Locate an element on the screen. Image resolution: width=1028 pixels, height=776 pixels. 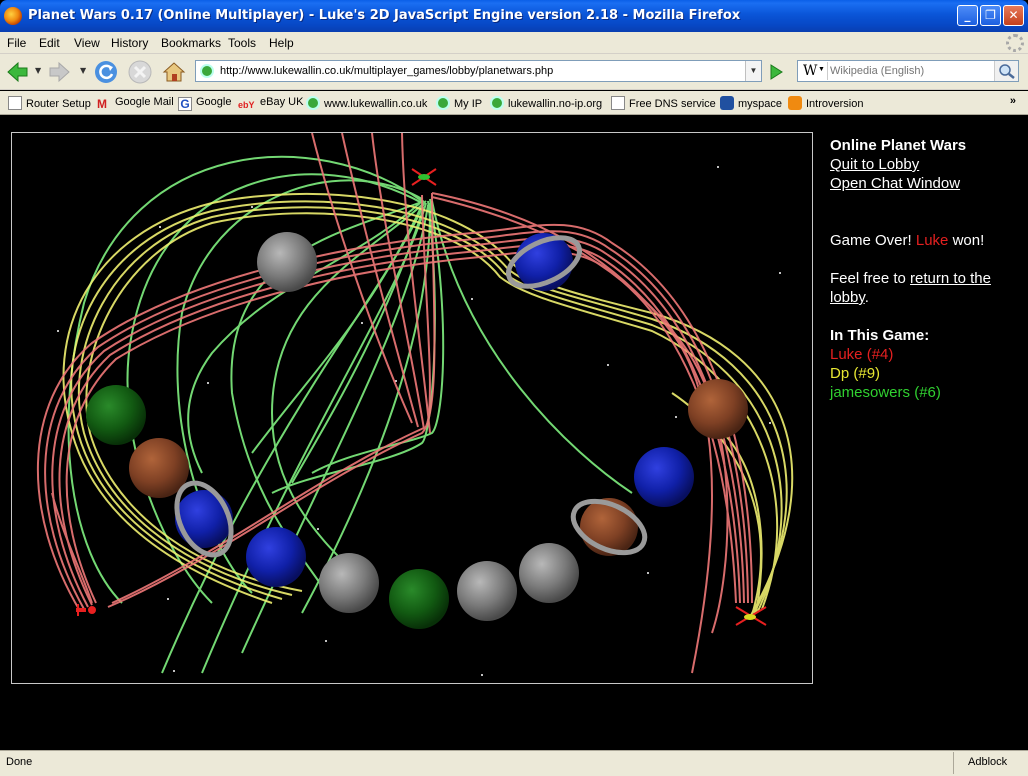
bookmark-item: Free DNS service is located at coordinates (663, 103).